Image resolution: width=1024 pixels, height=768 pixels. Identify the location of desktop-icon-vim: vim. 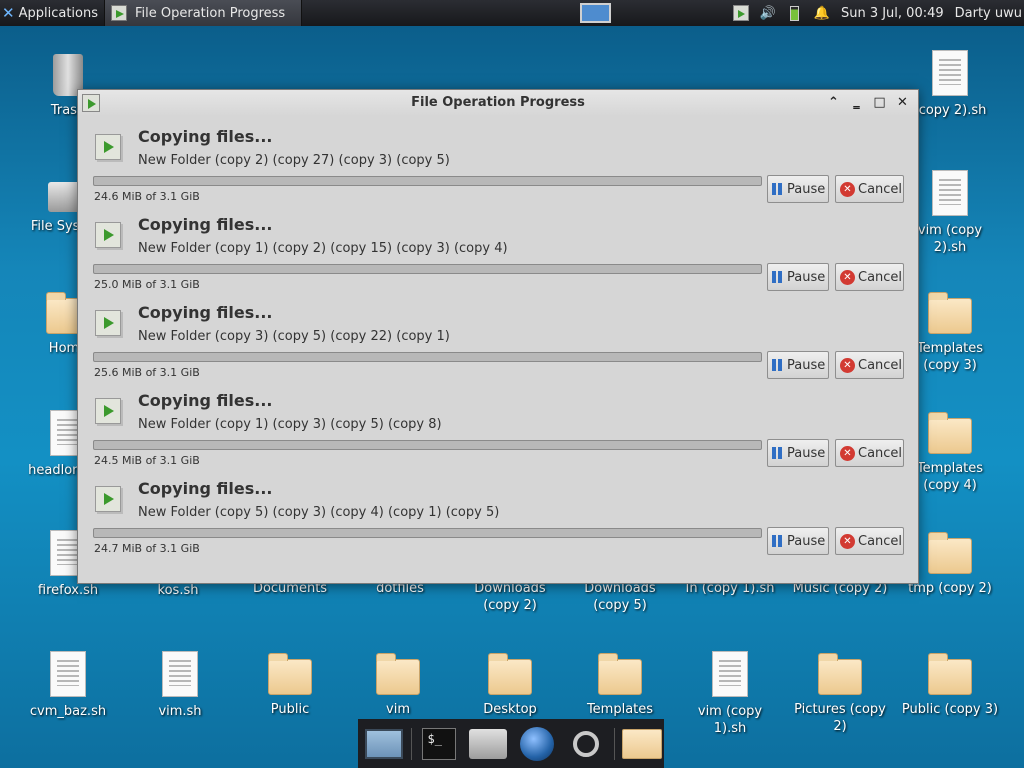
(398, 684).